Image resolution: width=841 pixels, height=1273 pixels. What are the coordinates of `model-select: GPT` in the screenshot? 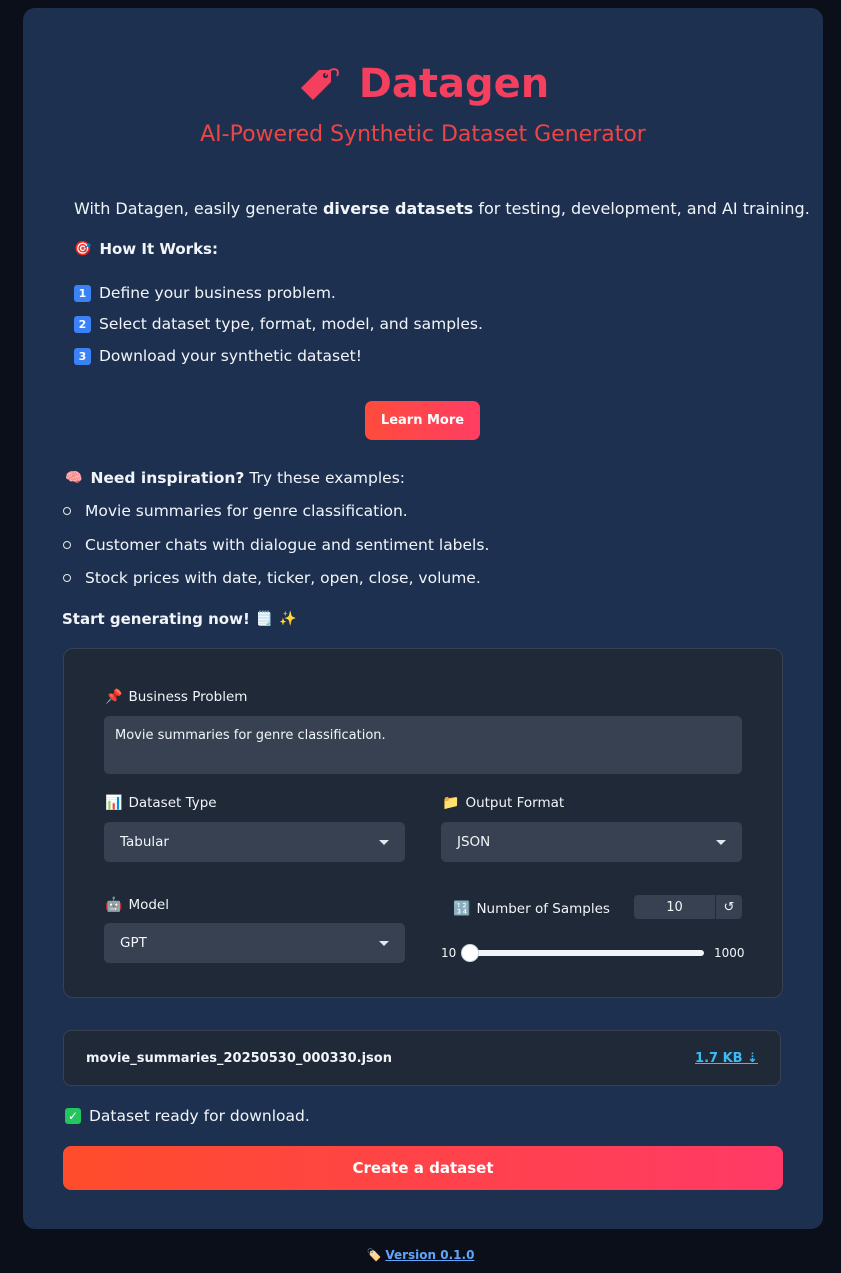 It's located at (254, 943).